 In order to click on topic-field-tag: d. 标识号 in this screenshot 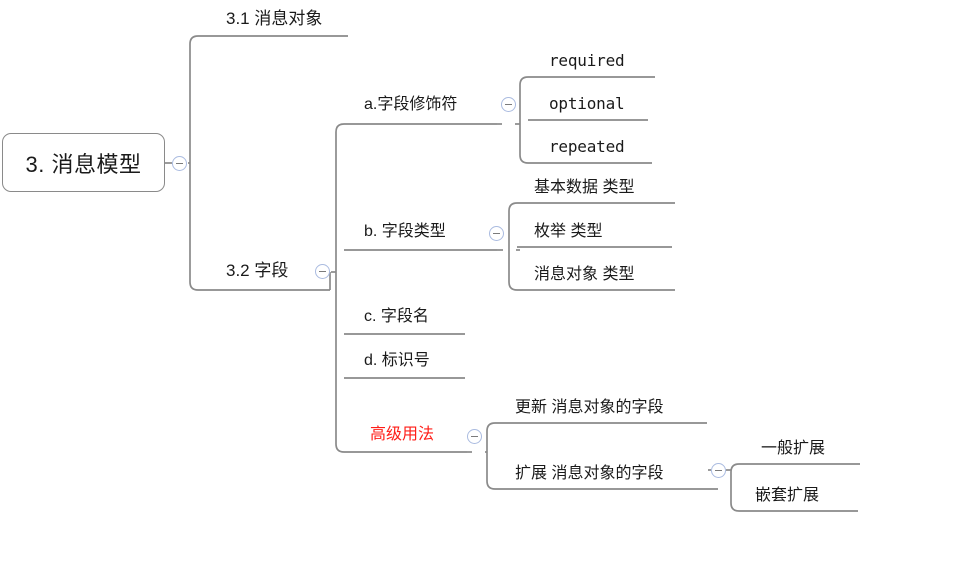, I will do `click(397, 361)`.